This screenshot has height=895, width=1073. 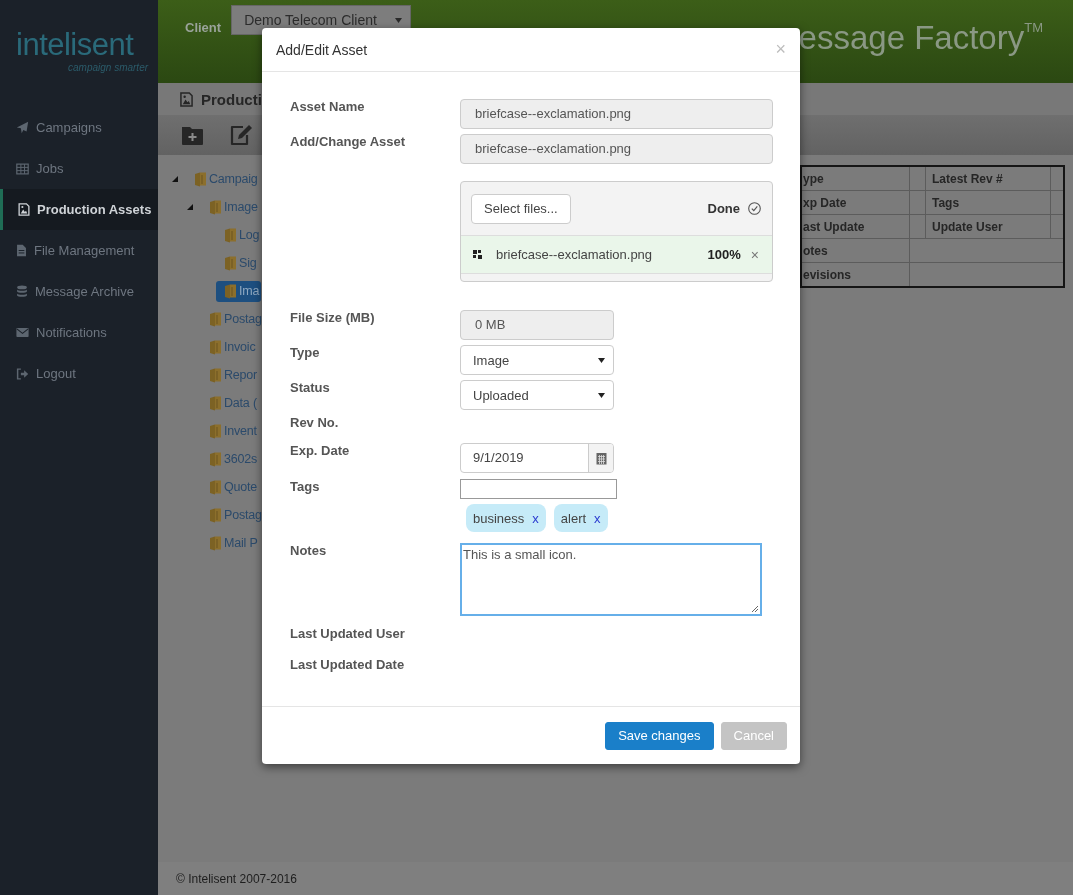 What do you see at coordinates (239, 291) in the screenshot?
I see `tree-item: Ima` at bounding box center [239, 291].